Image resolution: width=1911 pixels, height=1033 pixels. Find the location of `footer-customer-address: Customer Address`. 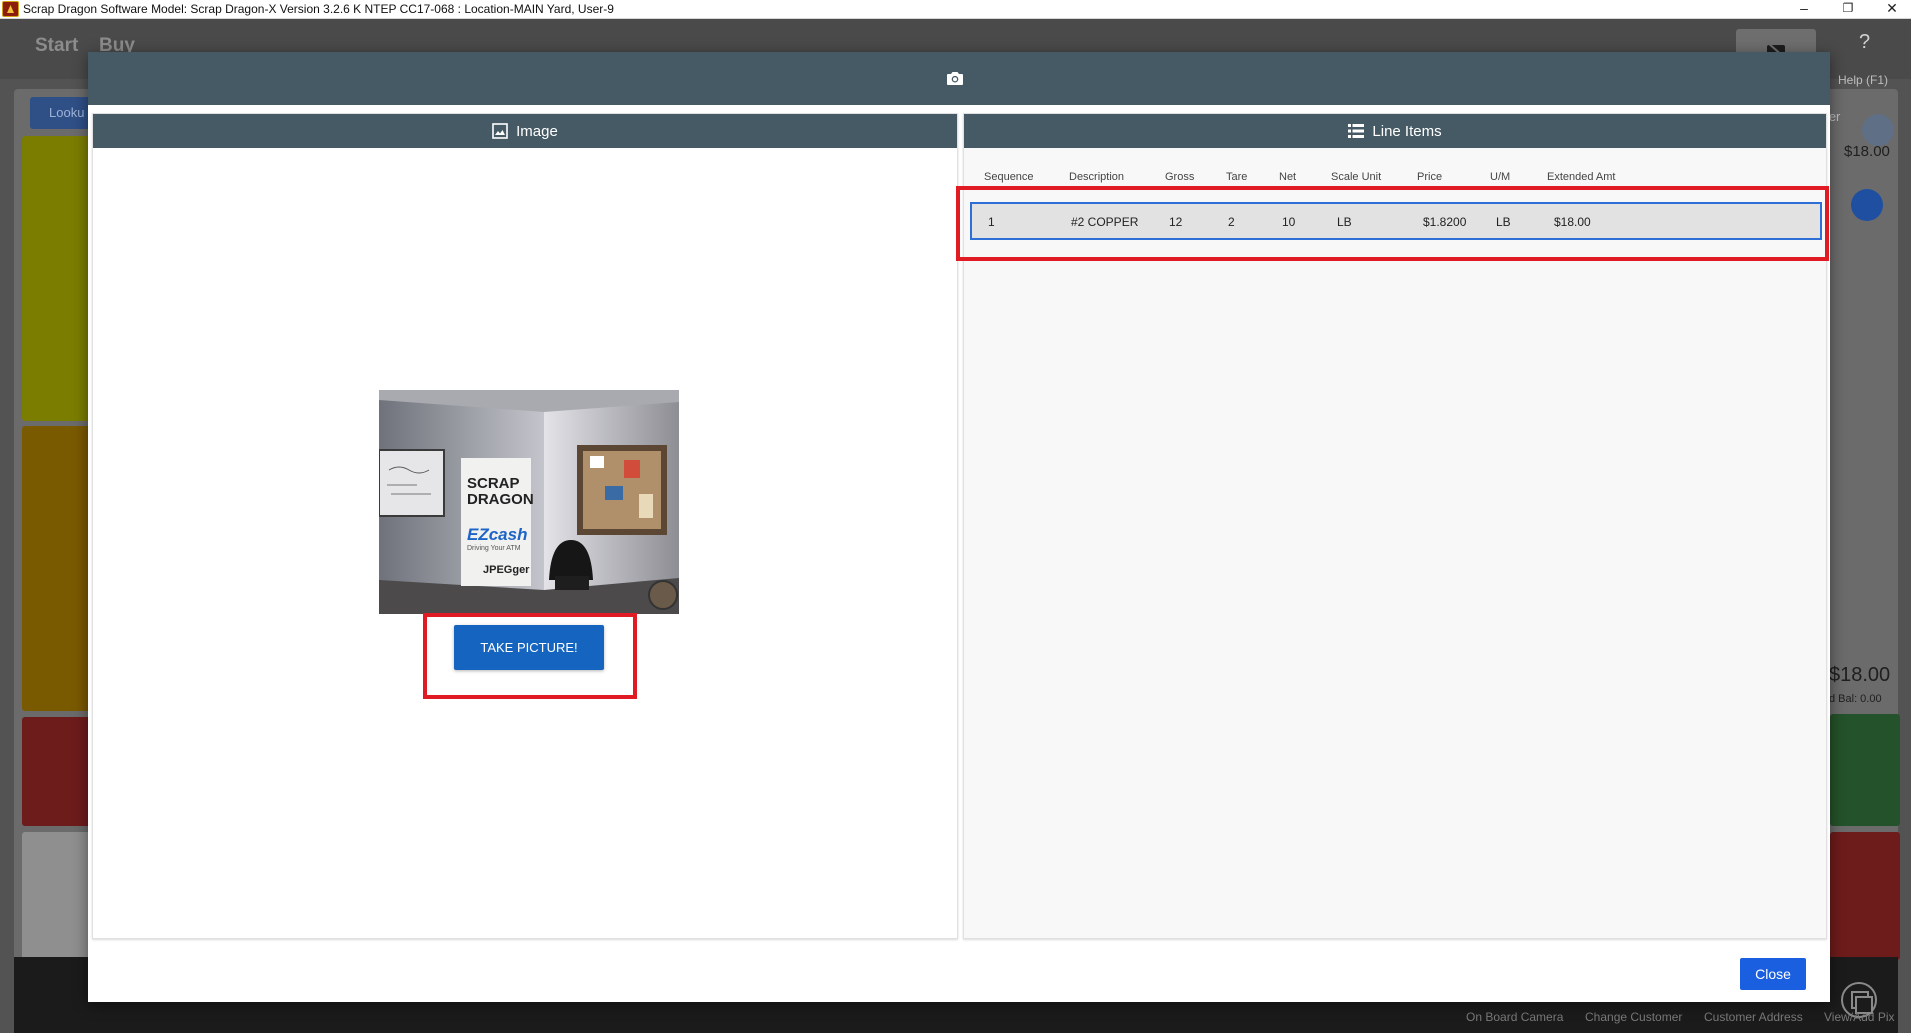

footer-customer-address: Customer Address is located at coordinates (1753, 1017).